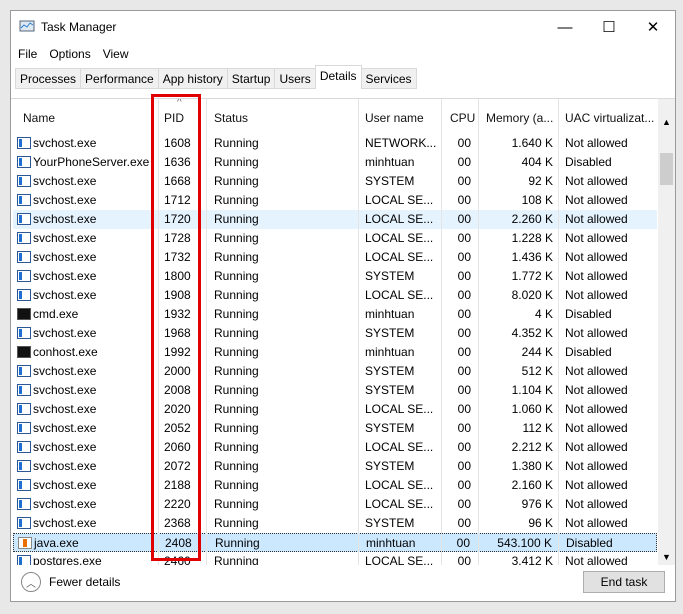 The image size is (683, 614). What do you see at coordinates (609, 27) in the screenshot?
I see `maximize-button: ☐` at bounding box center [609, 27].